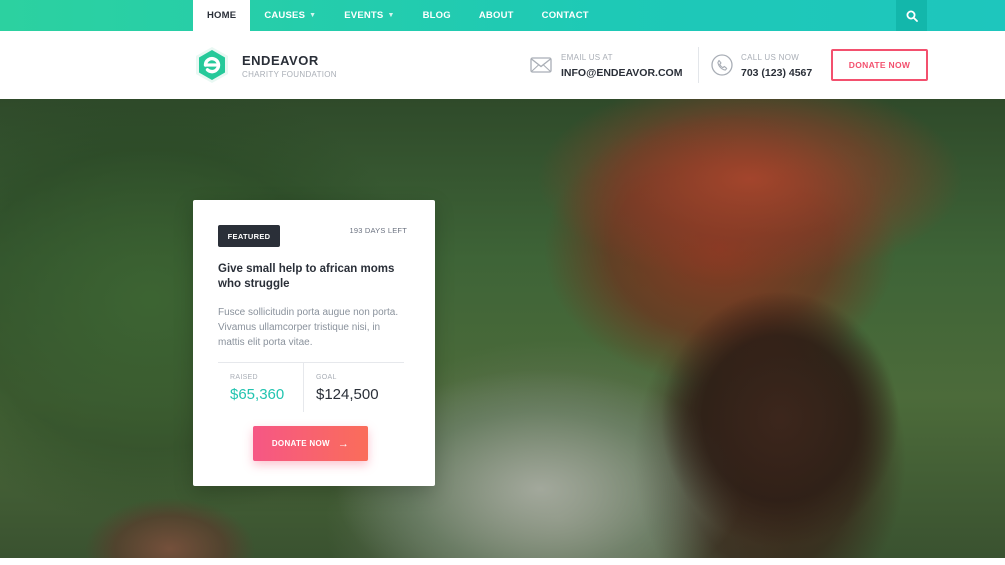 This screenshot has height=565, width=1005. I want to click on phone-link: 703 (123) 4567, so click(776, 73).